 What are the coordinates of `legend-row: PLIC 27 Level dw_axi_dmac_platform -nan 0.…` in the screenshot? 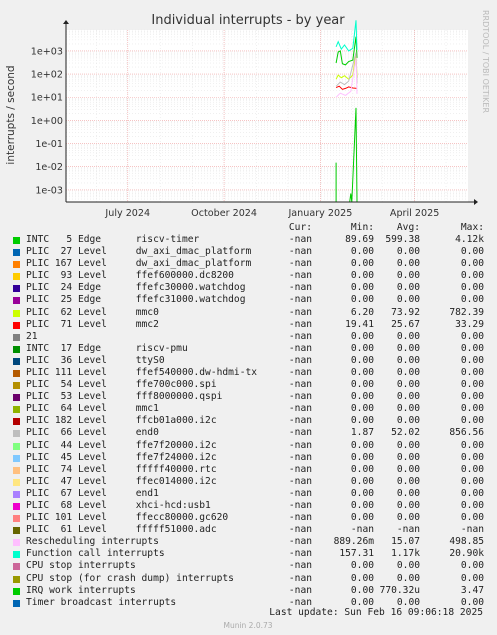 It's located at (248, 252).